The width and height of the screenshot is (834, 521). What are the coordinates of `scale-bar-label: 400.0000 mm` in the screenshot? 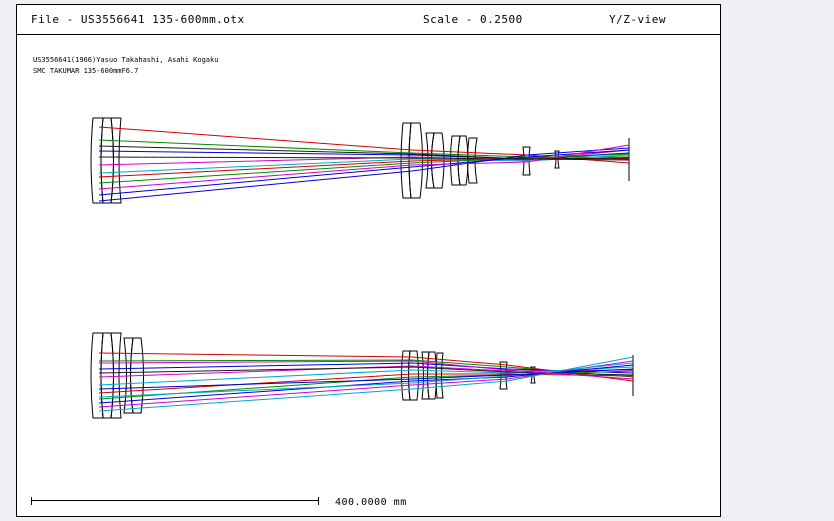 It's located at (371, 502).